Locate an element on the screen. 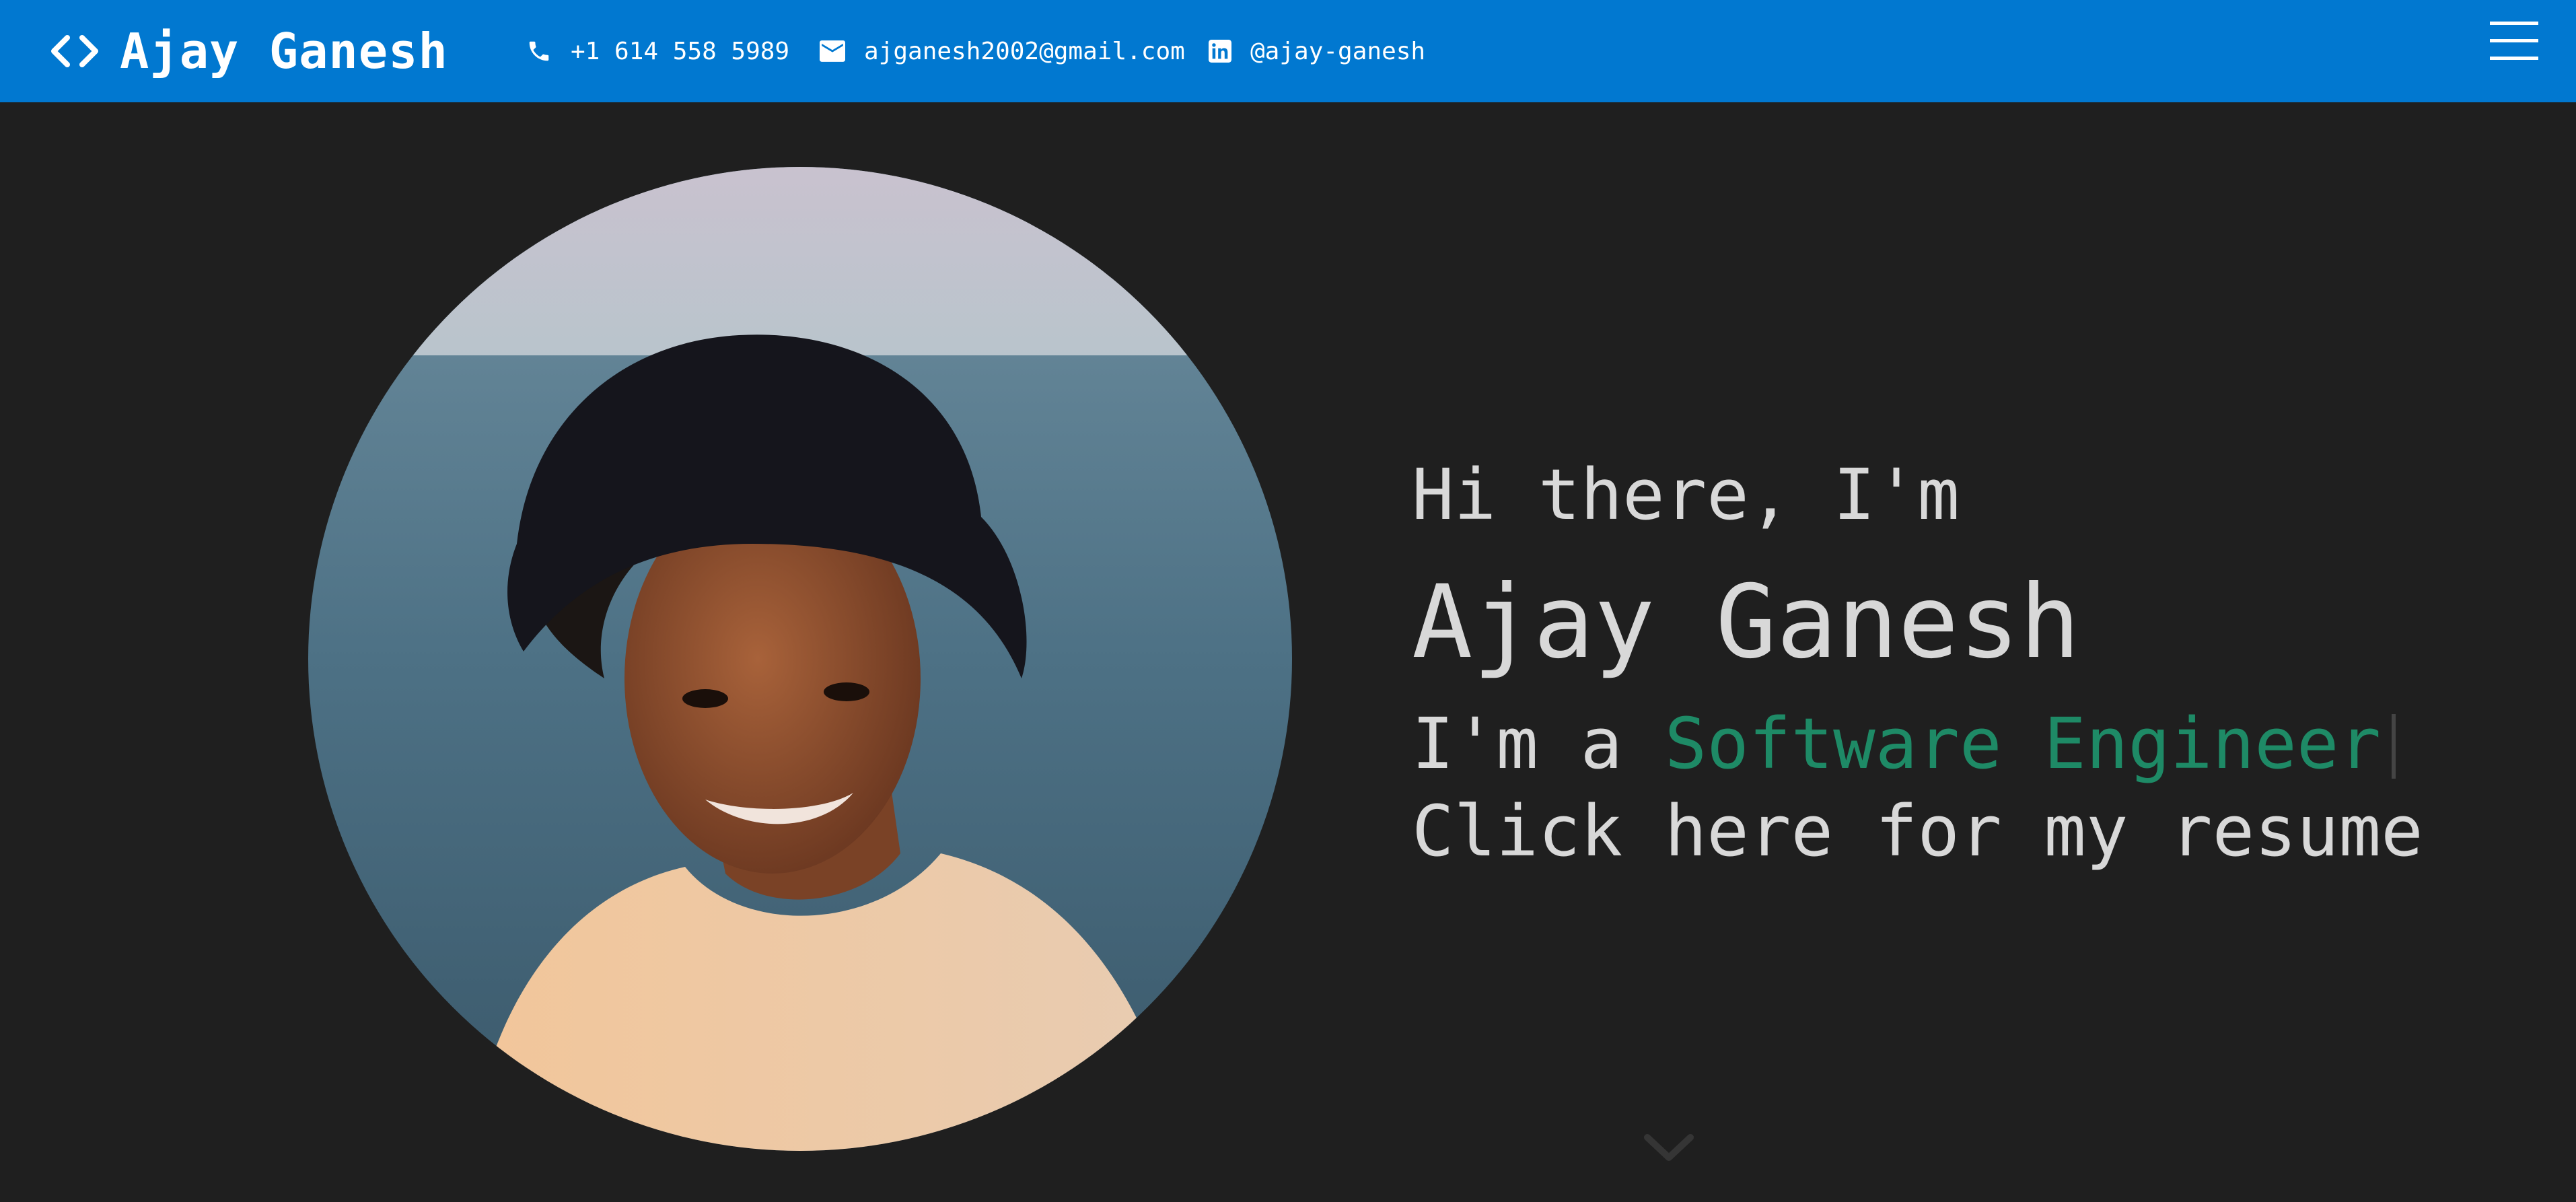 The image size is (2576, 1202). linkedin-icon is located at coordinates (1220, 51).